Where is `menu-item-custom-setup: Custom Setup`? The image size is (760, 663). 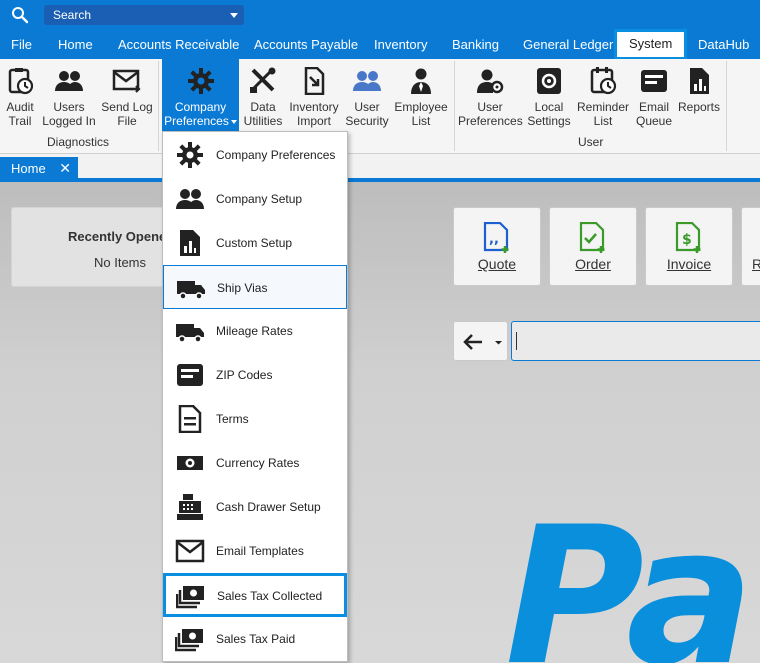 menu-item-custom-setup: Custom Setup is located at coordinates (255, 243).